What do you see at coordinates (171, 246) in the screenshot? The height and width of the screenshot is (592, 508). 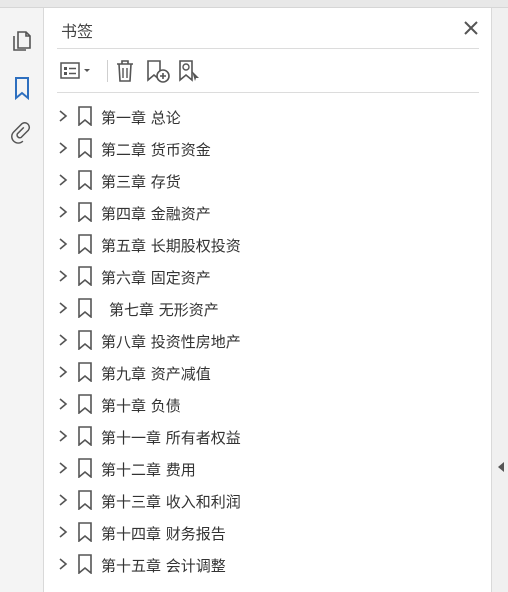 I see `bookmark-label: 第五章 长期股权投资` at bounding box center [171, 246].